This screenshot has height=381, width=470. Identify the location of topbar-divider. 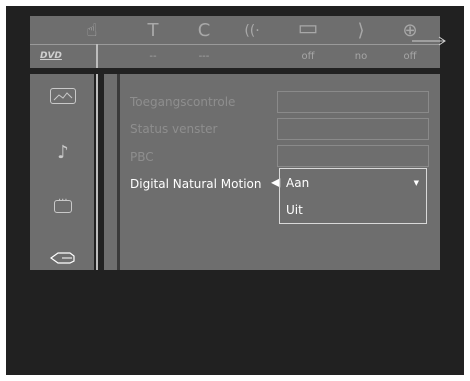
(235, 44).